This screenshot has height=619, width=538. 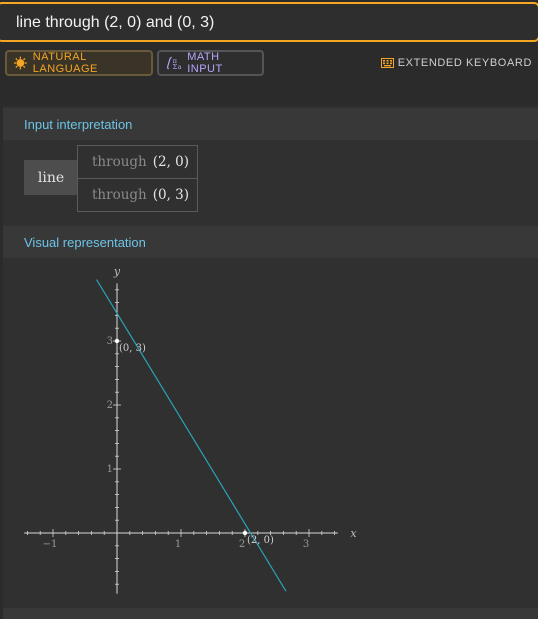 I want to click on table-row: through (2, 0), so click(x=137, y=162).